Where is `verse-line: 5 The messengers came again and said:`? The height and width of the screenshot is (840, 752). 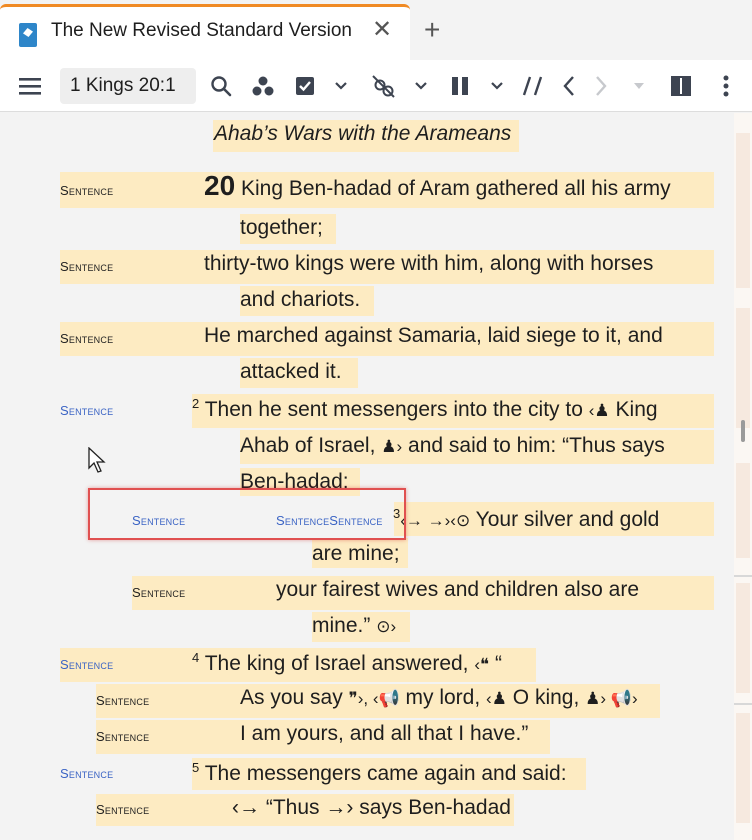 verse-line: 5 The messengers came again and said: is located at coordinates (379, 773).